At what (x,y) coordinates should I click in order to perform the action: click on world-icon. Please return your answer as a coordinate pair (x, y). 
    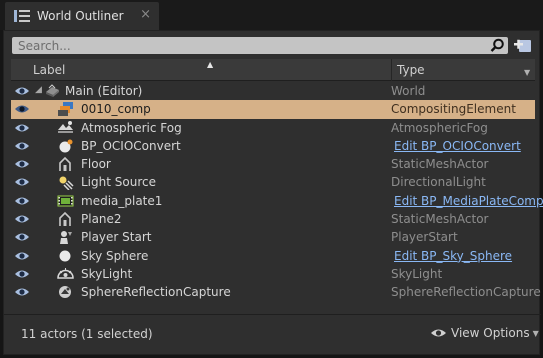
    Looking at the image, I should click on (52, 90).